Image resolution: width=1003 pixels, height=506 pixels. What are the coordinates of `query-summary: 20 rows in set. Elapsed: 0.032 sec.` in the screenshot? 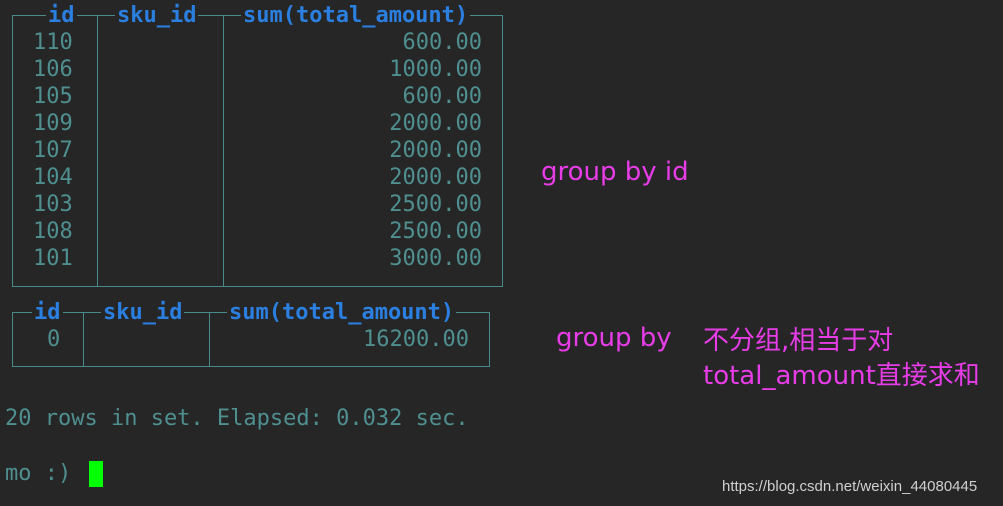 It's located at (237, 418).